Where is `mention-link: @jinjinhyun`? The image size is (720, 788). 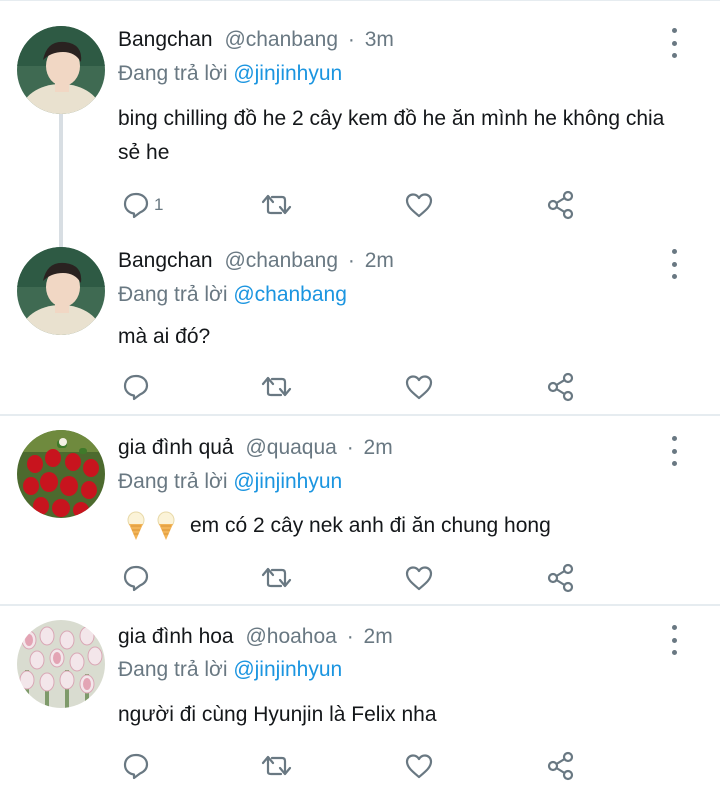
mention-link: @jinjinhyun is located at coordinates (287, 669).